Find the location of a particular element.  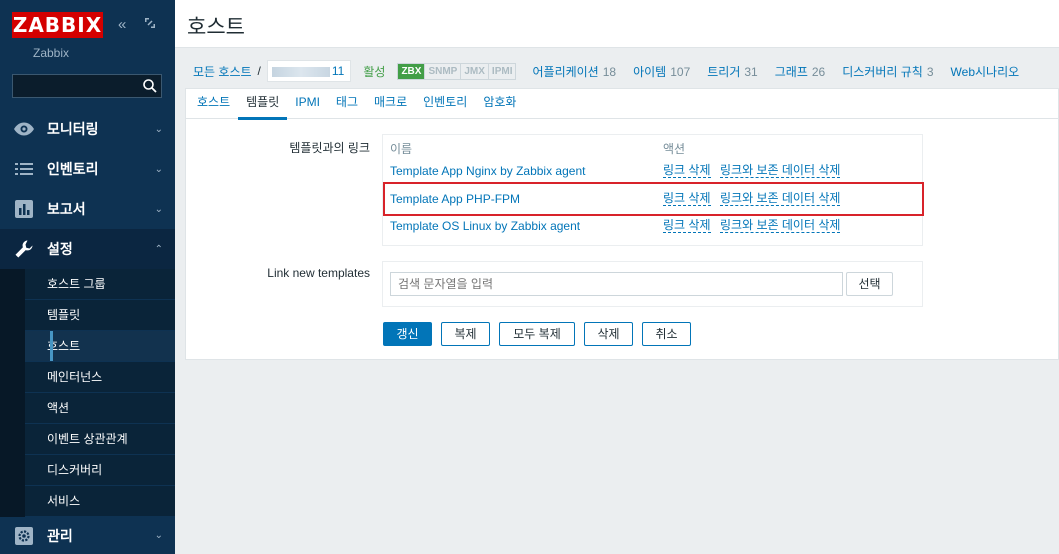

applications-nav: 어플리케이션 18 is located at coordinates (574, 71).